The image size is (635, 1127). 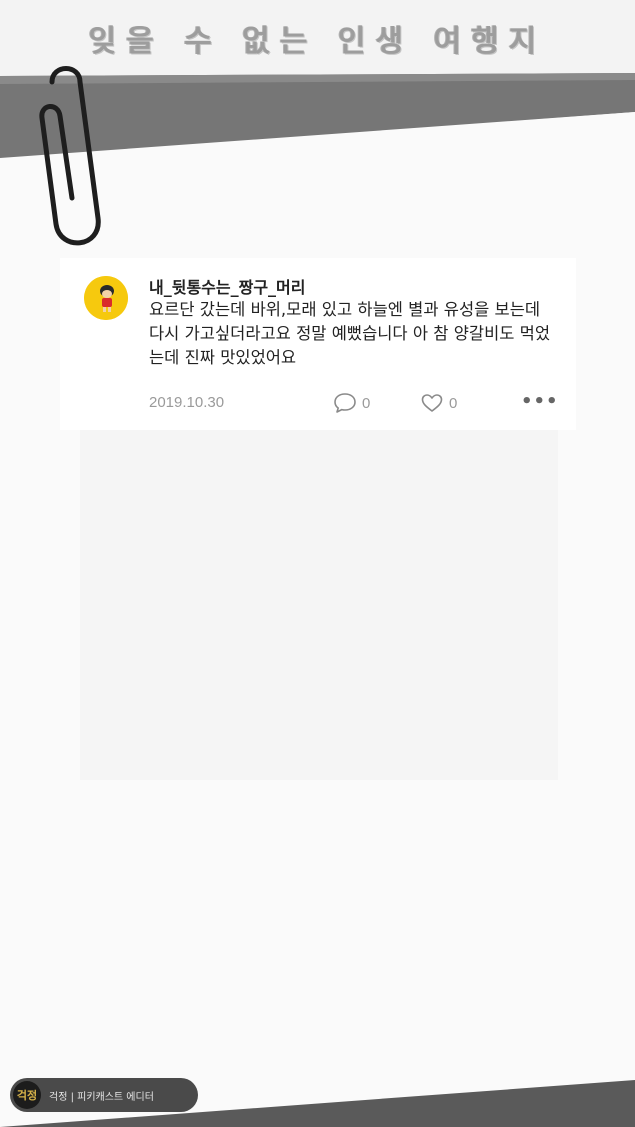 I want to click on more-icon: •••, so click(x=540, y=402).